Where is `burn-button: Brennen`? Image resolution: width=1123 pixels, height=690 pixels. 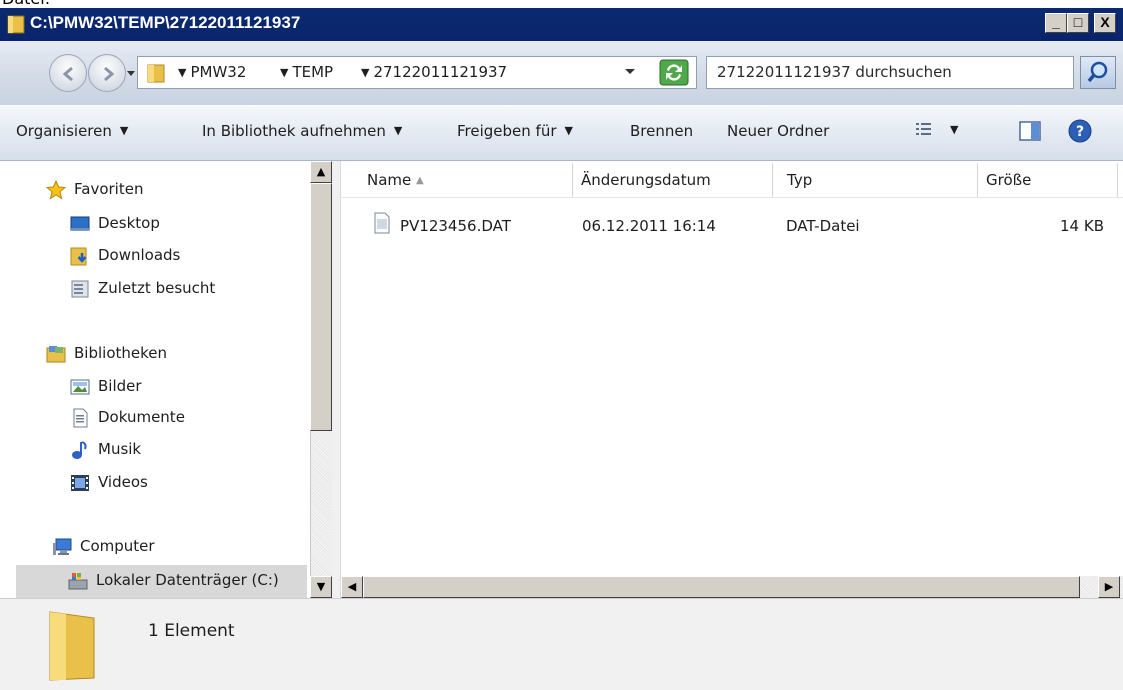 burn-button: Brennen is located at coordinates (661, 131).